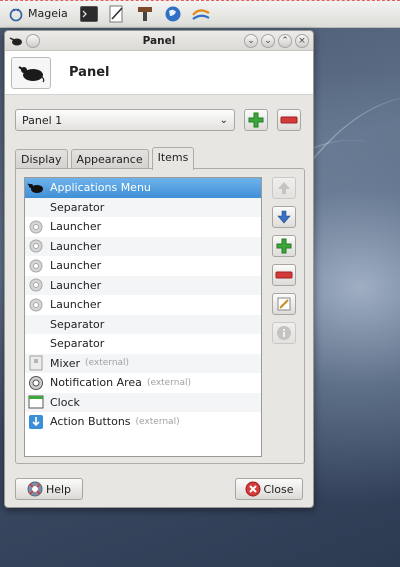  Describe the element at coordinates (36, 363) in the screenshot. I see `mixer-icon` at that location.